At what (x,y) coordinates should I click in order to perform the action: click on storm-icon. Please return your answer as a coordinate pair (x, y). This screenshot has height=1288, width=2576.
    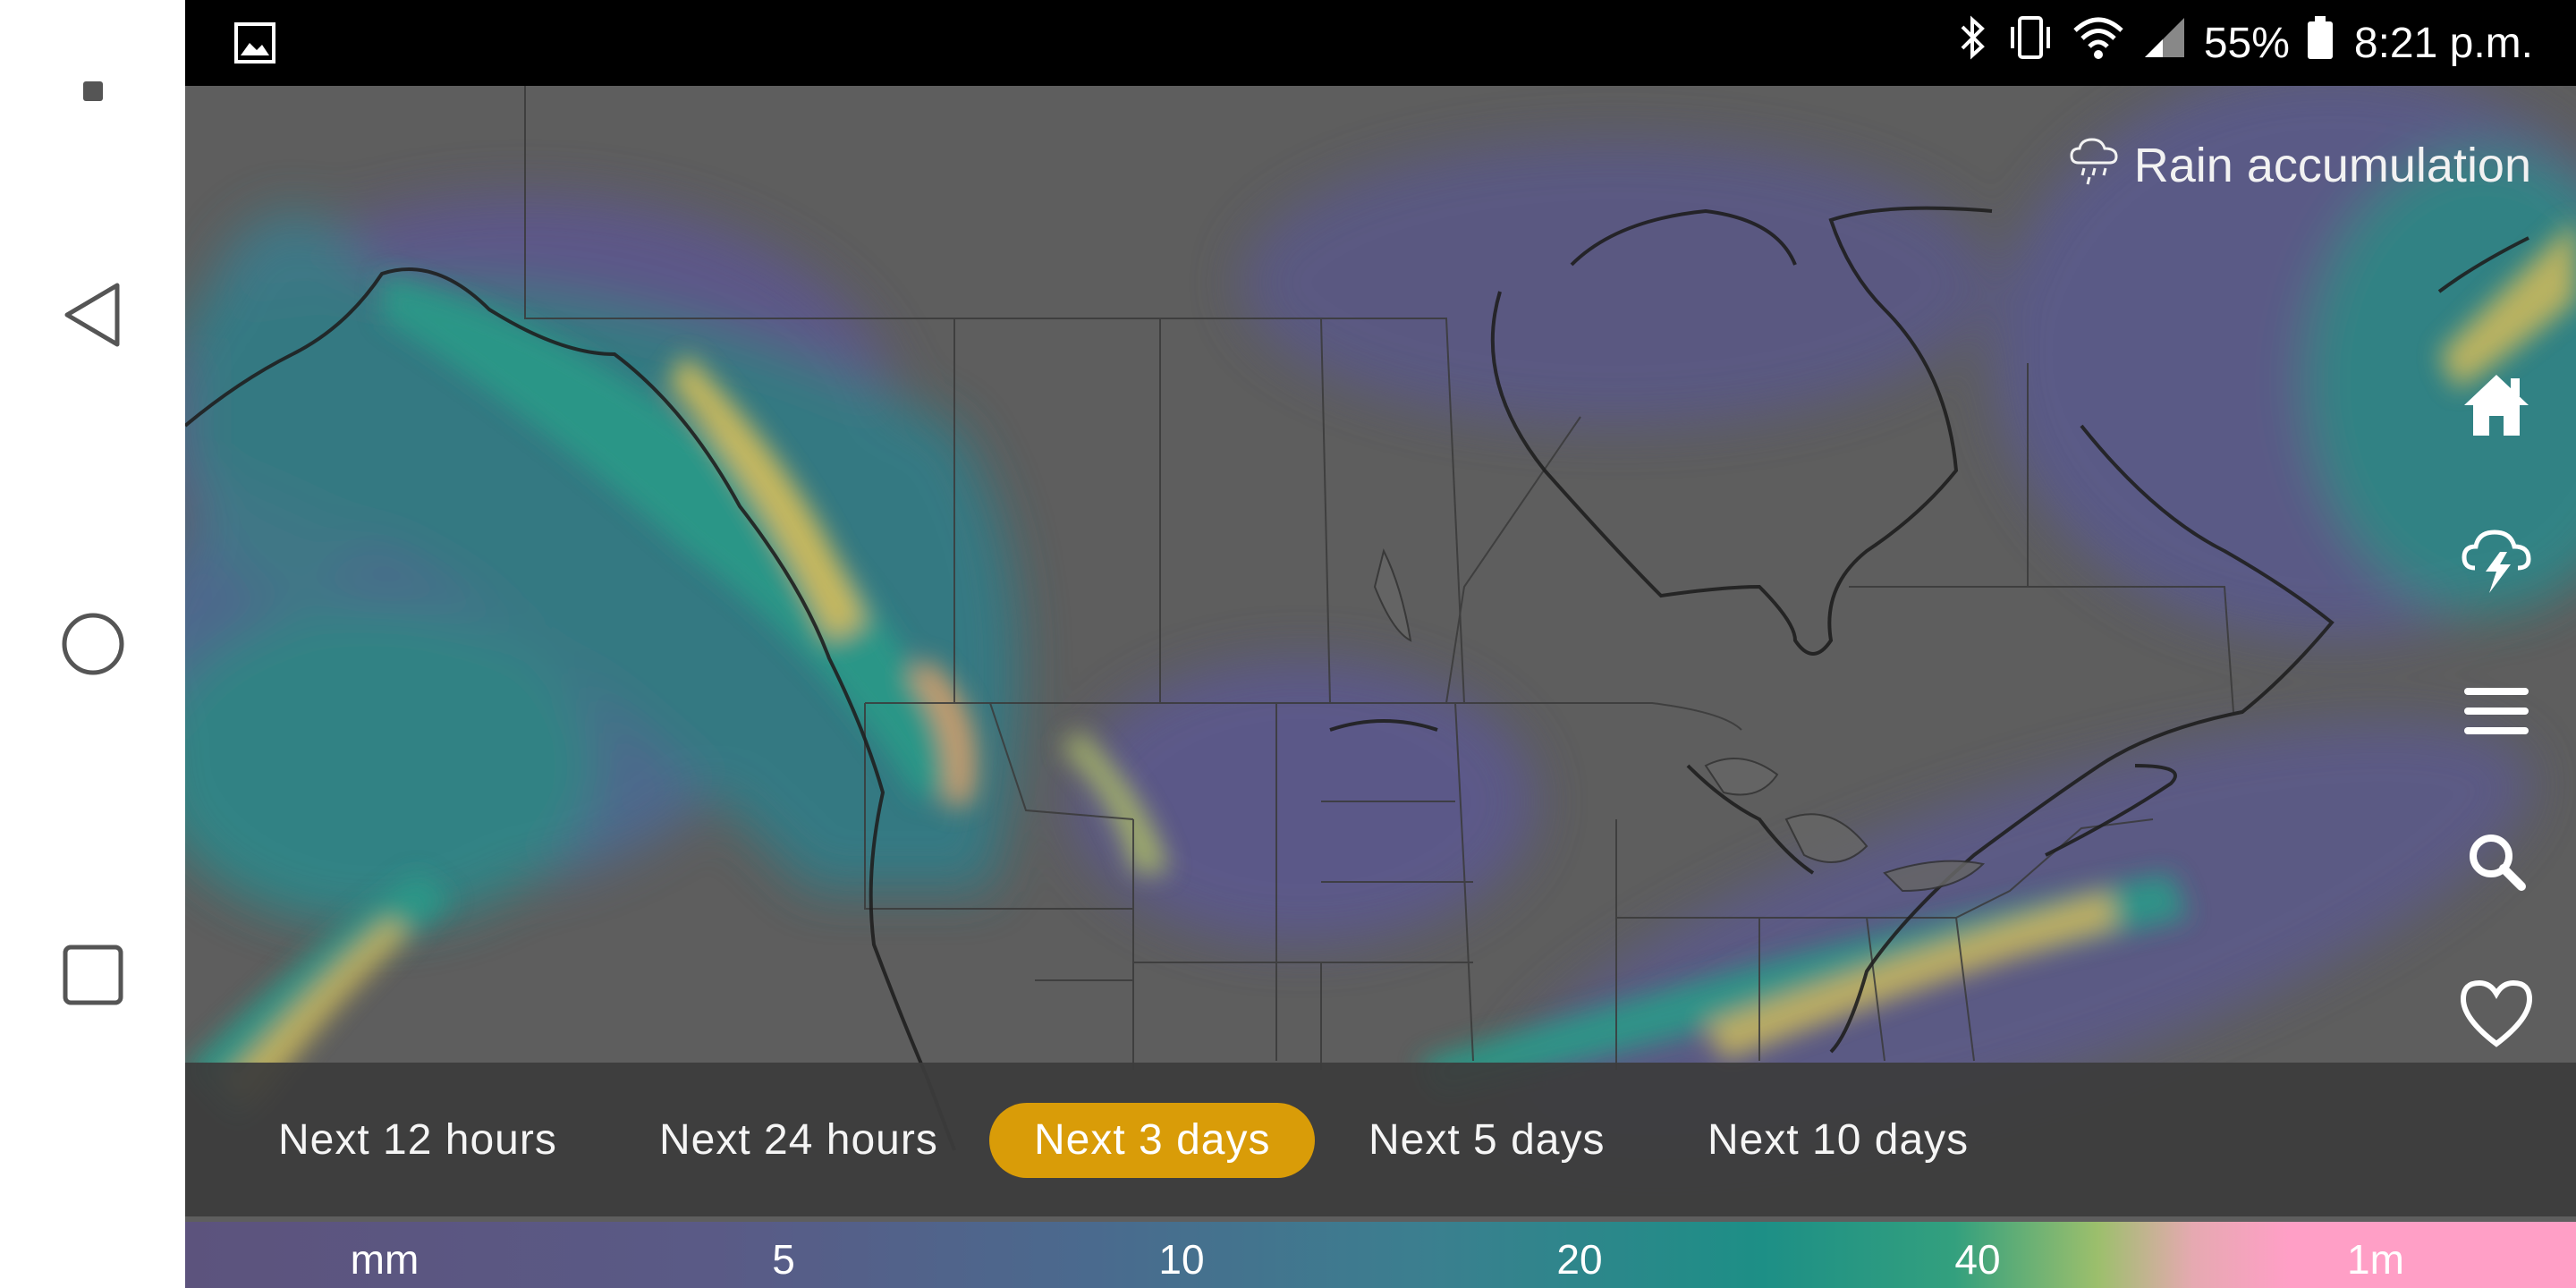
    Looking at the image, I should click on (2496, 559).